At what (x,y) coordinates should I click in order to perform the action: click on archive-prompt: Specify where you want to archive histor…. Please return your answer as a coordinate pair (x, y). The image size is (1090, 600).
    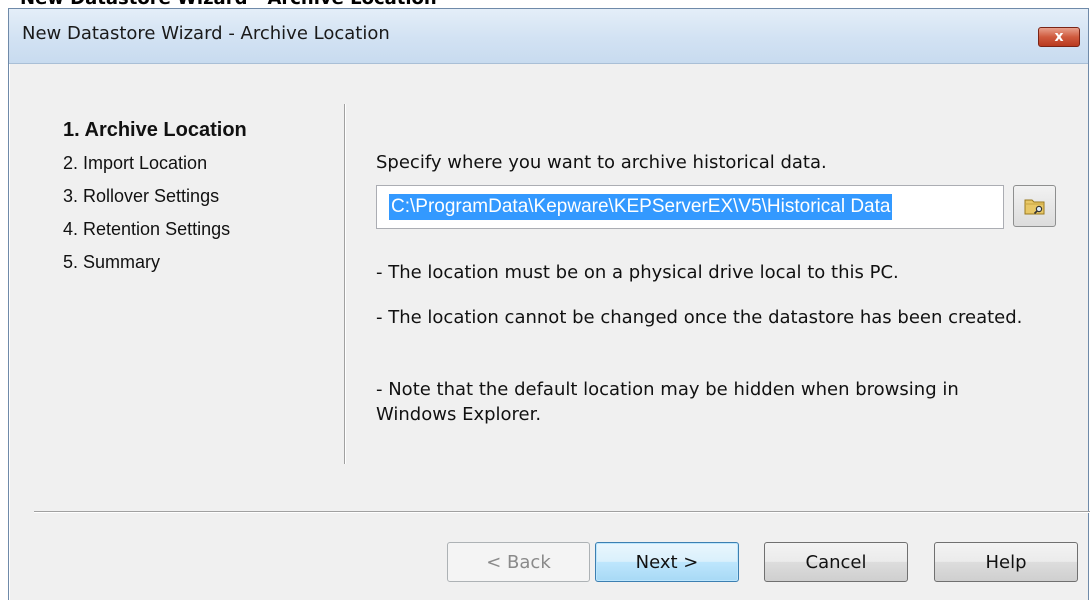
    Looking at the image, I should click on (601, 162).